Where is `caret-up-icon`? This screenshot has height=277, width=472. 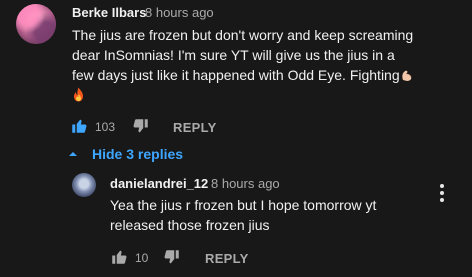 caret-up-icon is located at coordinates (73, 154).